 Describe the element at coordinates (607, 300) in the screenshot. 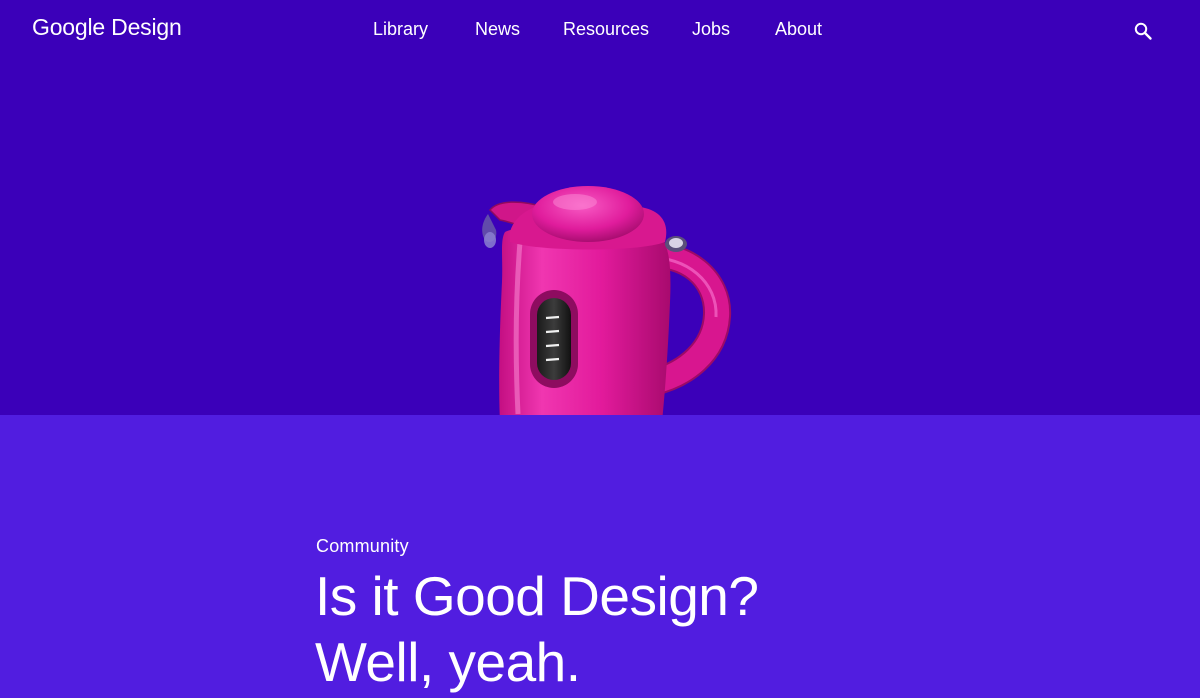

I see `kettle-illustration` at that location.